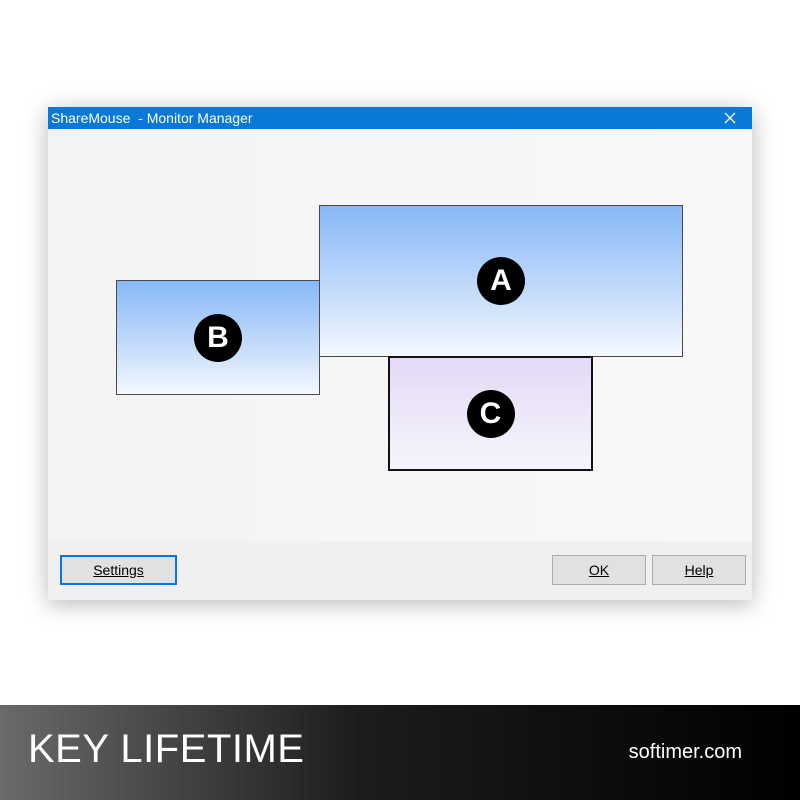 This screenshot has height=800, width=800. Describe the element at coordinates (699, 570) in the screenshot. I see `help-button: Help` at that location.